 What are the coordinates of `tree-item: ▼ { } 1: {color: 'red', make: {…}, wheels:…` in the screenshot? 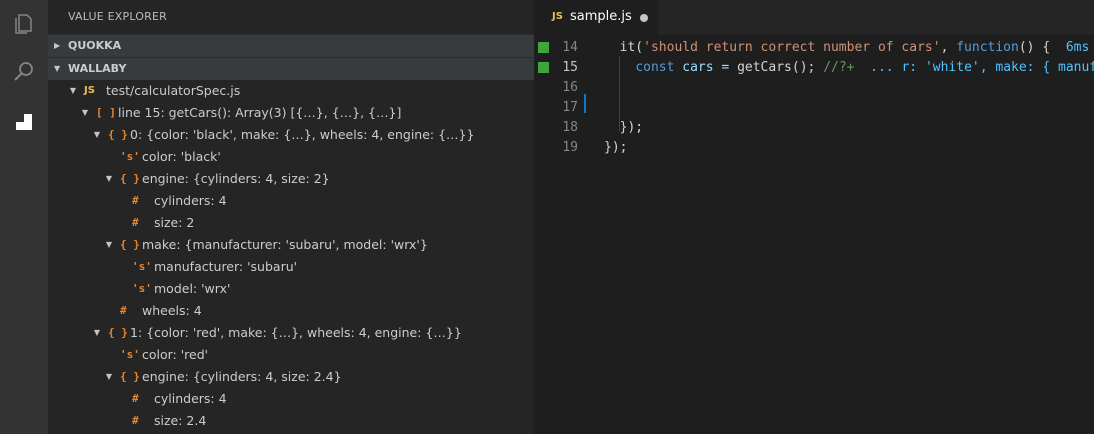 It's located at (291, 333).